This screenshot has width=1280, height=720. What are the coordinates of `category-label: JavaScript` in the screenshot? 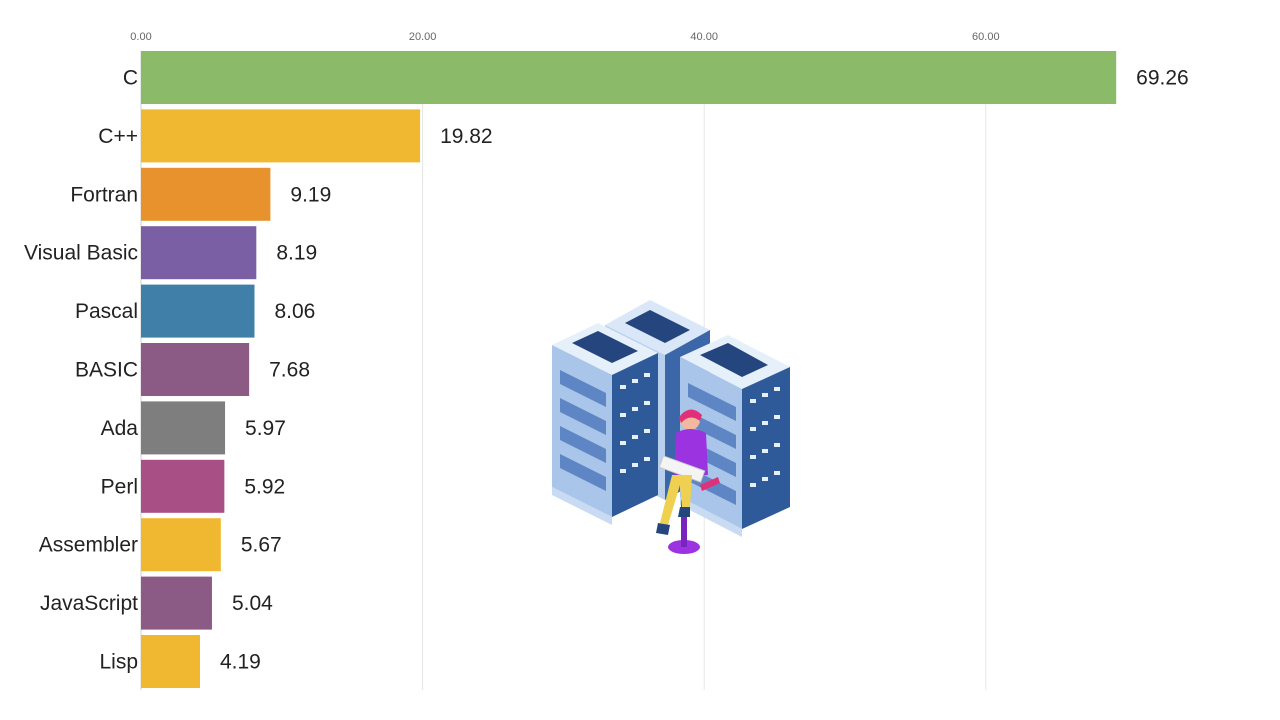 It's located at (89, 603).